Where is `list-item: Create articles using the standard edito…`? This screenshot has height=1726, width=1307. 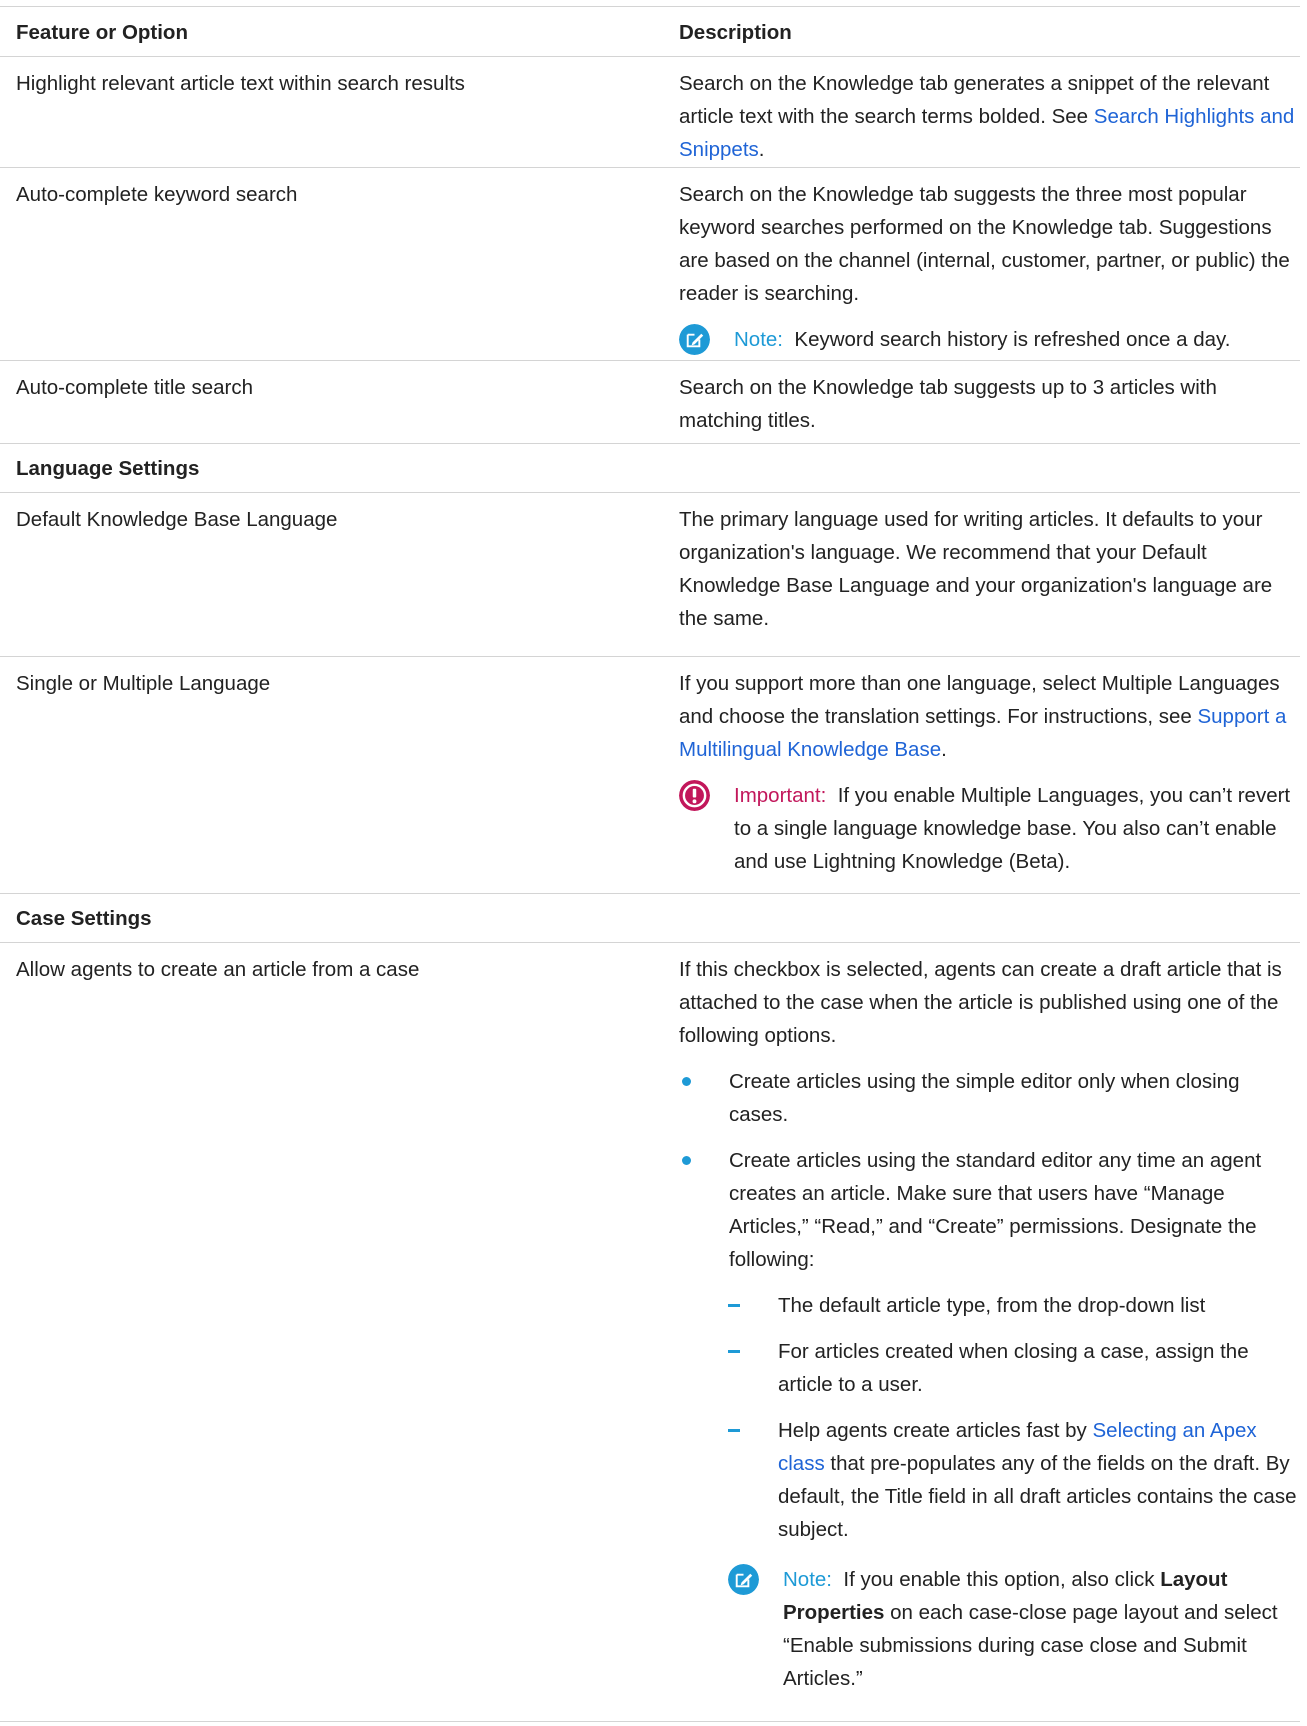 list-item: Create articles using the standard edito… is located at coordinates (989, 1210).